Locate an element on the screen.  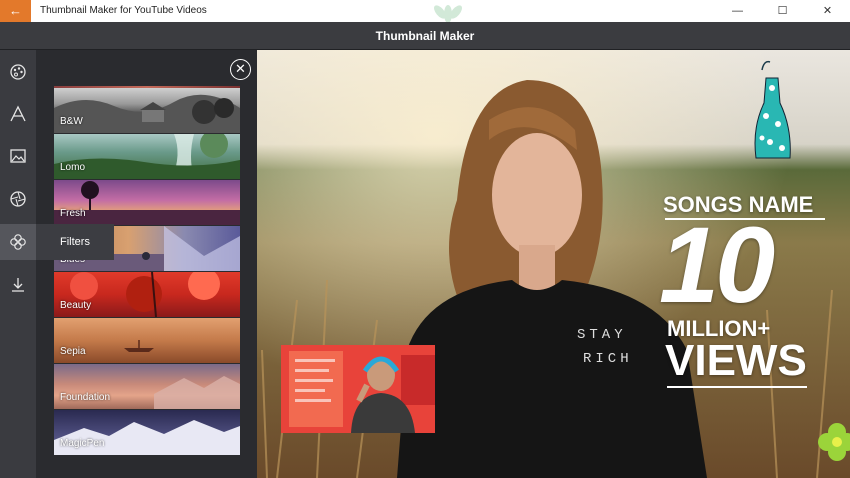
filter-item: Sepia is located at coordinates (147, 340).